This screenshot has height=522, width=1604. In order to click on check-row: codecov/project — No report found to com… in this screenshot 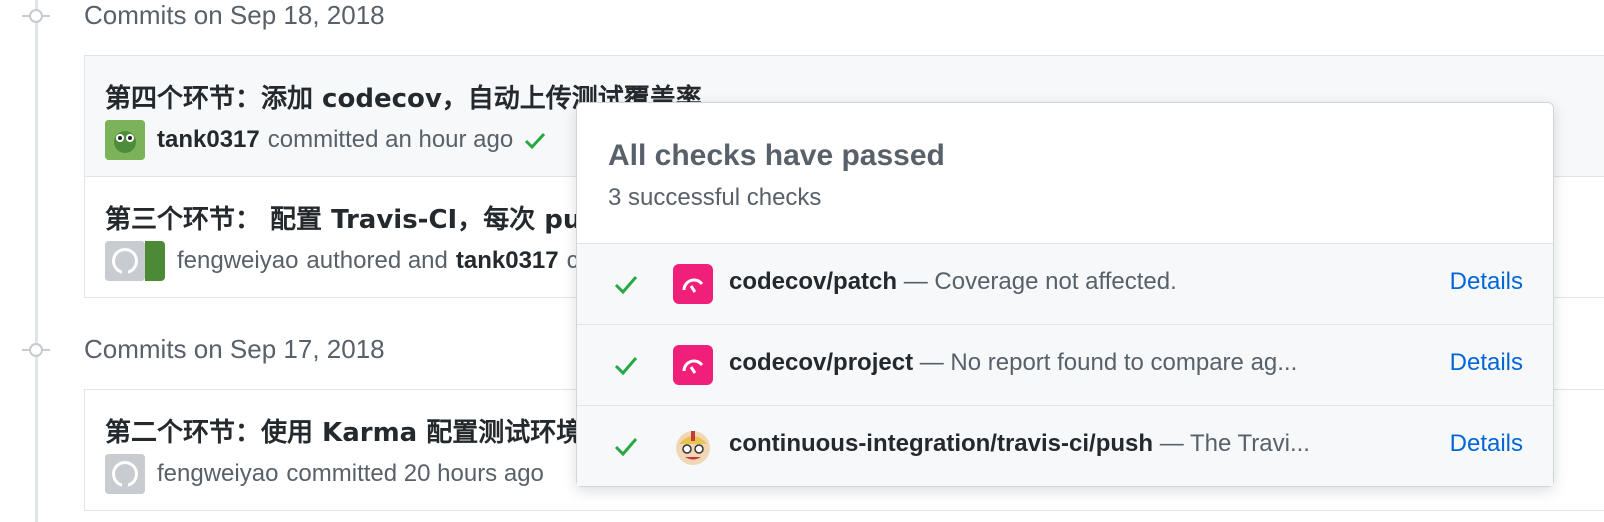, I will do `click(1065, 365)`.